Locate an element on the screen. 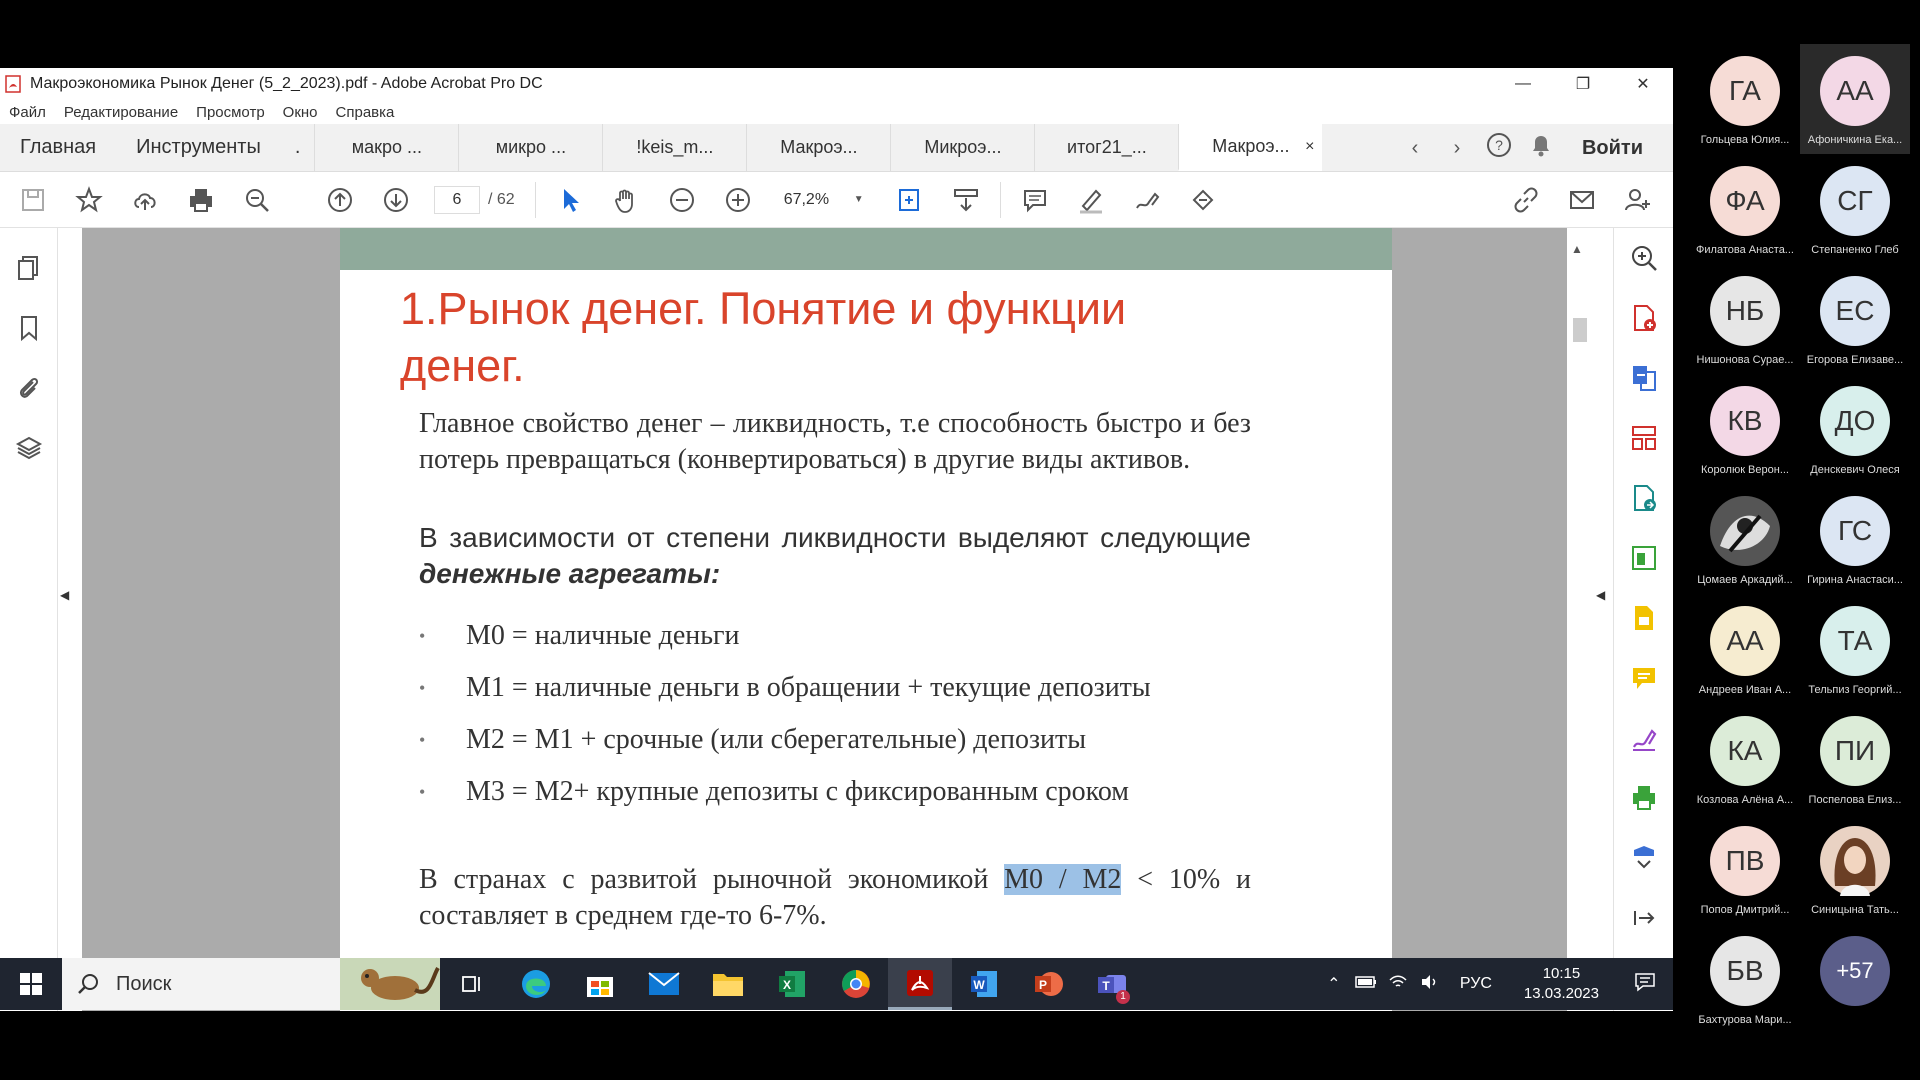  sign-icon is located at coordinates (1147, 200).